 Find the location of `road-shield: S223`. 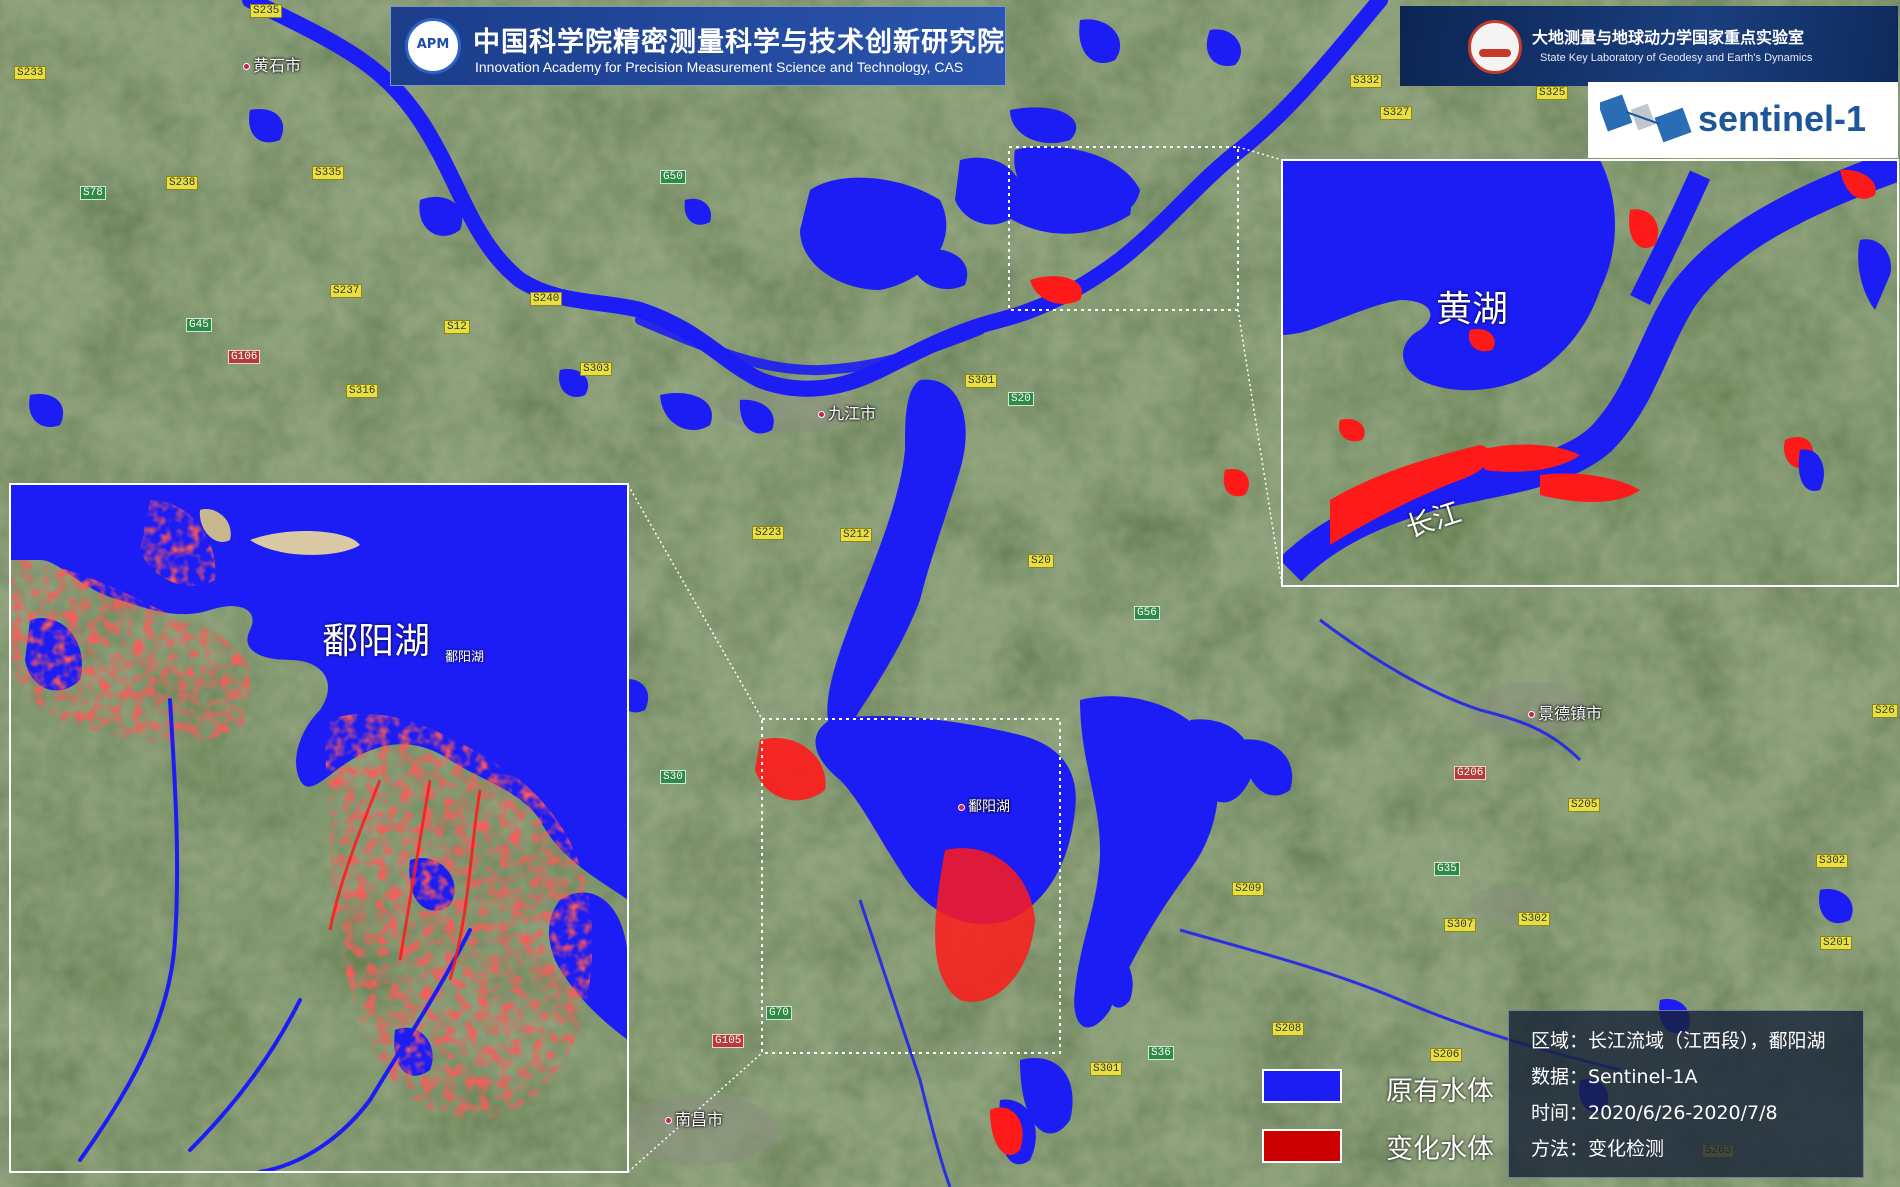

road-shield: S223 is located at coordinates (768, 533).